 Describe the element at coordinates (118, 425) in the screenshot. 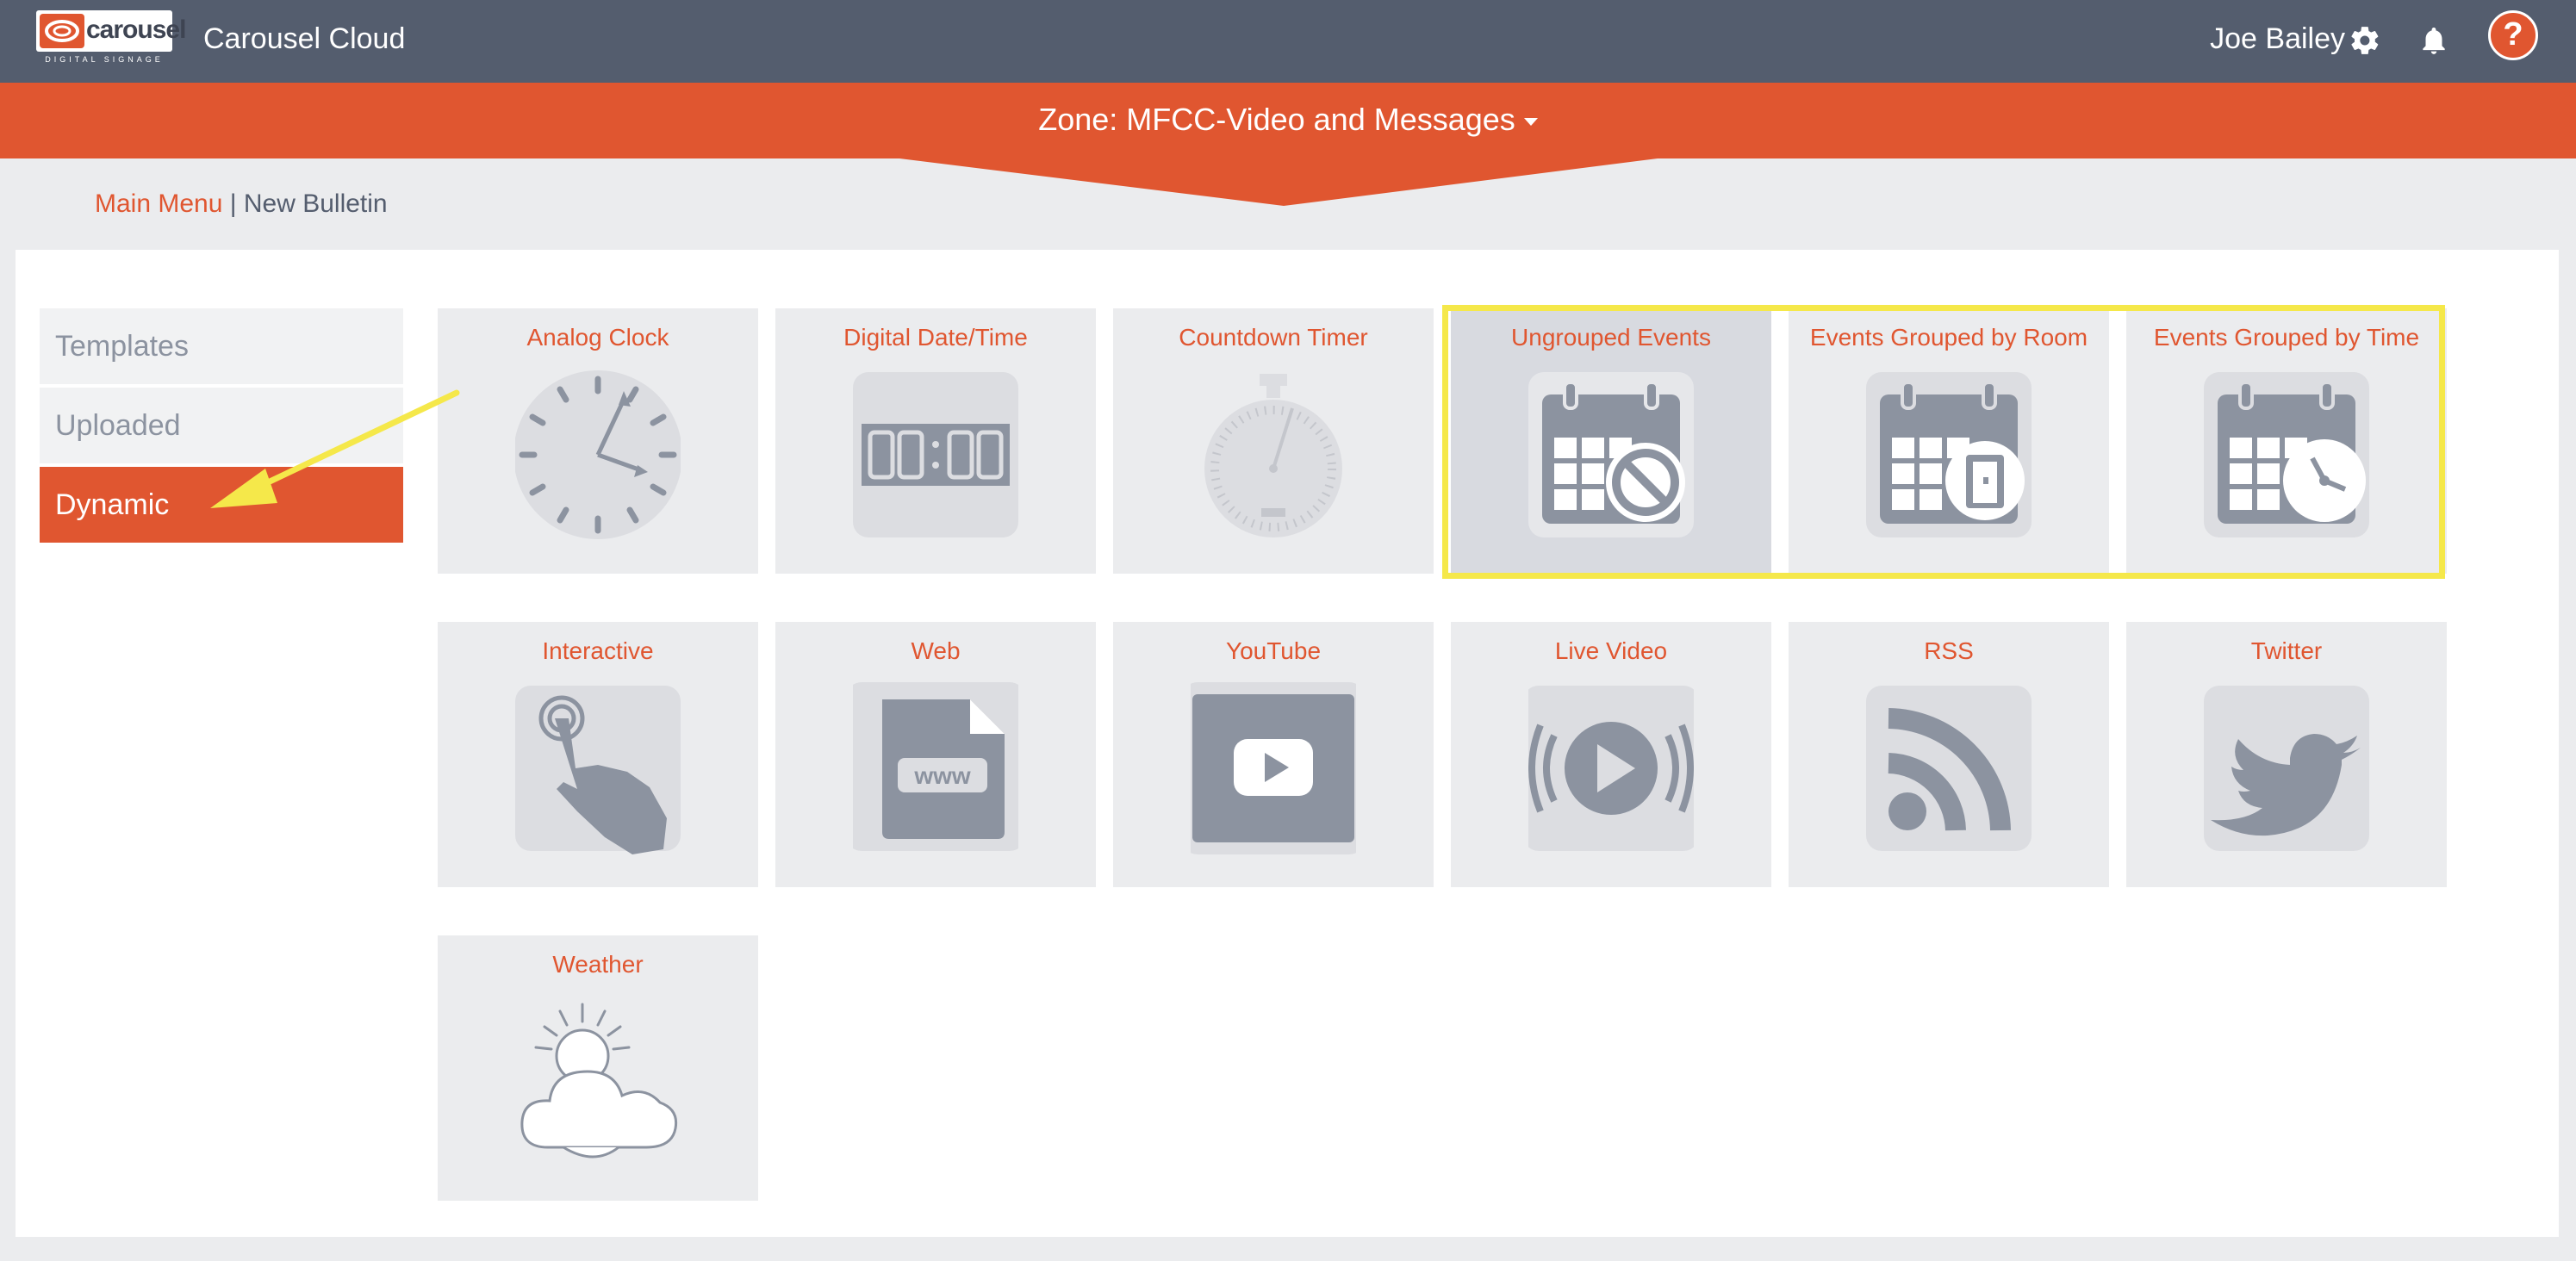

I see `sidebar-item-label: Uploaded` at that location.